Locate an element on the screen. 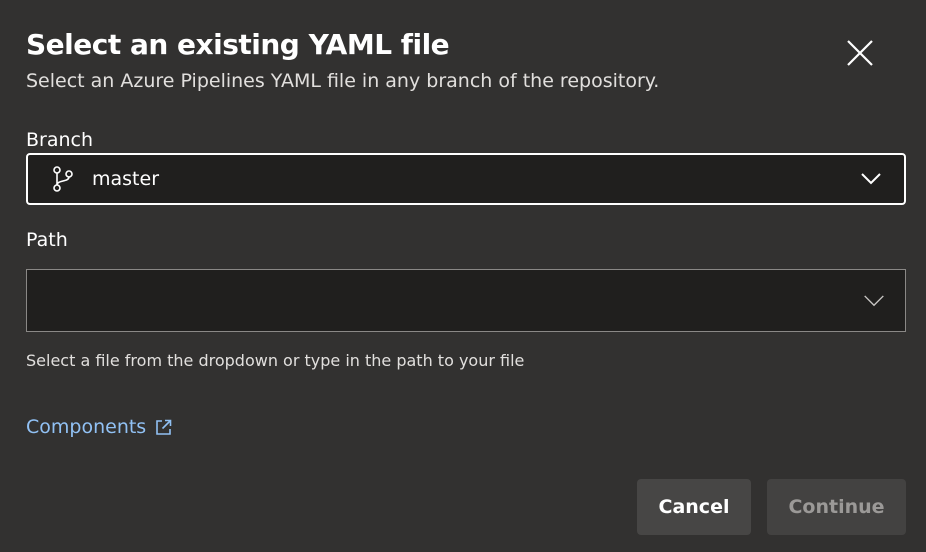 This screenshot has width=926, height=552. path-combobox is located at coordinates (466, 301).